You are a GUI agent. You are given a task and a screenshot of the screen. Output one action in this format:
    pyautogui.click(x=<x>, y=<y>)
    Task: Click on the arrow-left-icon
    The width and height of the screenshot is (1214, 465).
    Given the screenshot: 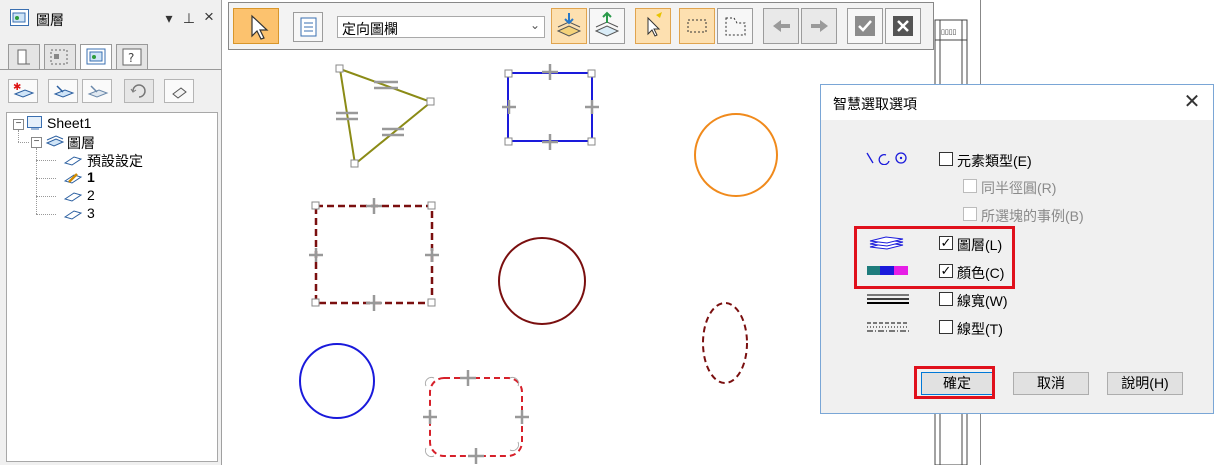 What is the action you would take?
    pyautogui.click(x=781, y=26)
    